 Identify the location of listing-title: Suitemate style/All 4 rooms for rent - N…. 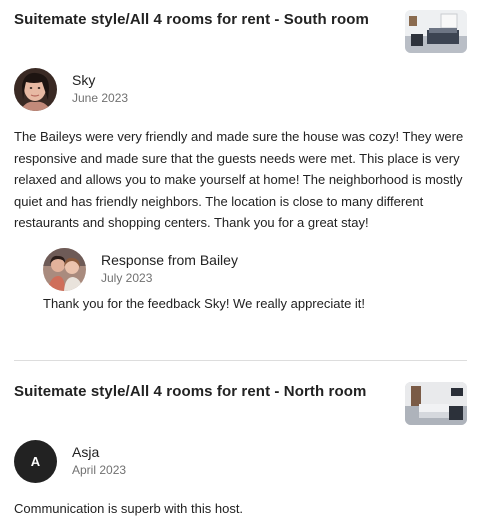
(204, 392).